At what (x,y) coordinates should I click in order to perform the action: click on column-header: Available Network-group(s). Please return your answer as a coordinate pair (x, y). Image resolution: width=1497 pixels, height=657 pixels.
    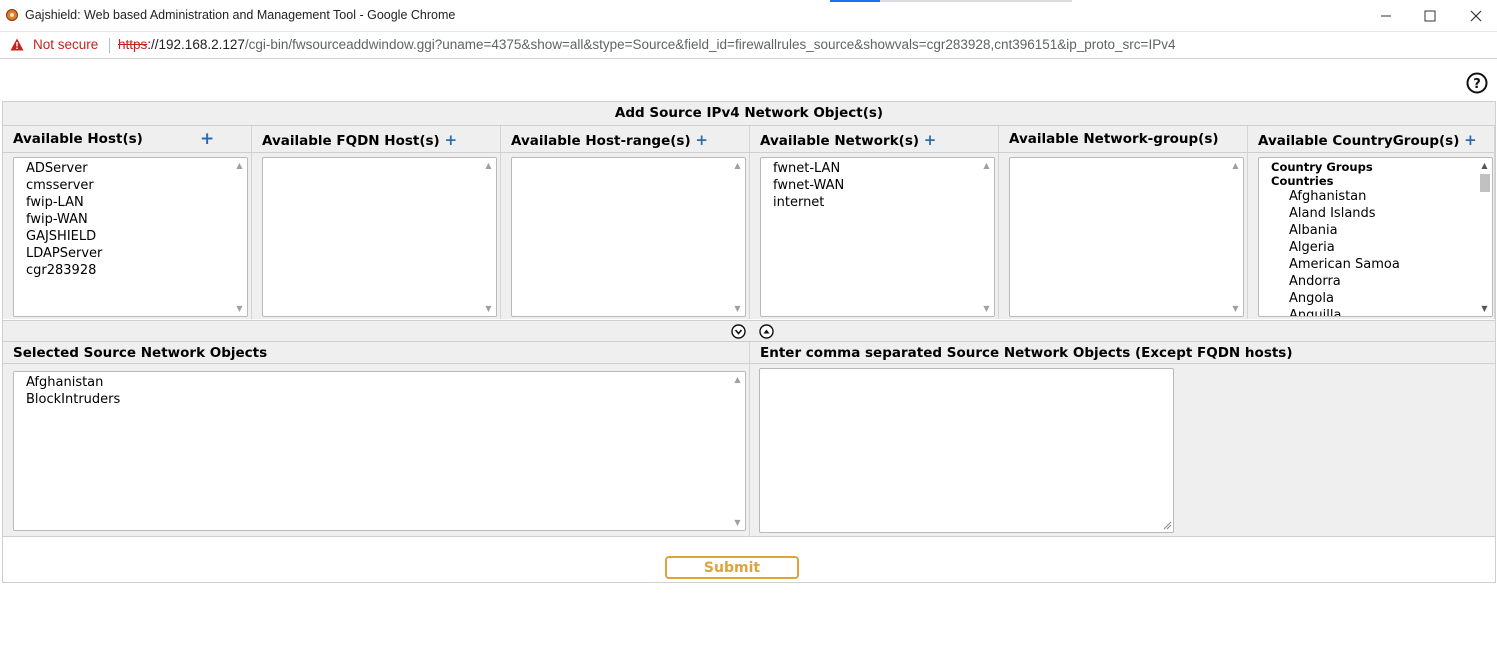
    Looking at the image, I should click on (1123, 139).